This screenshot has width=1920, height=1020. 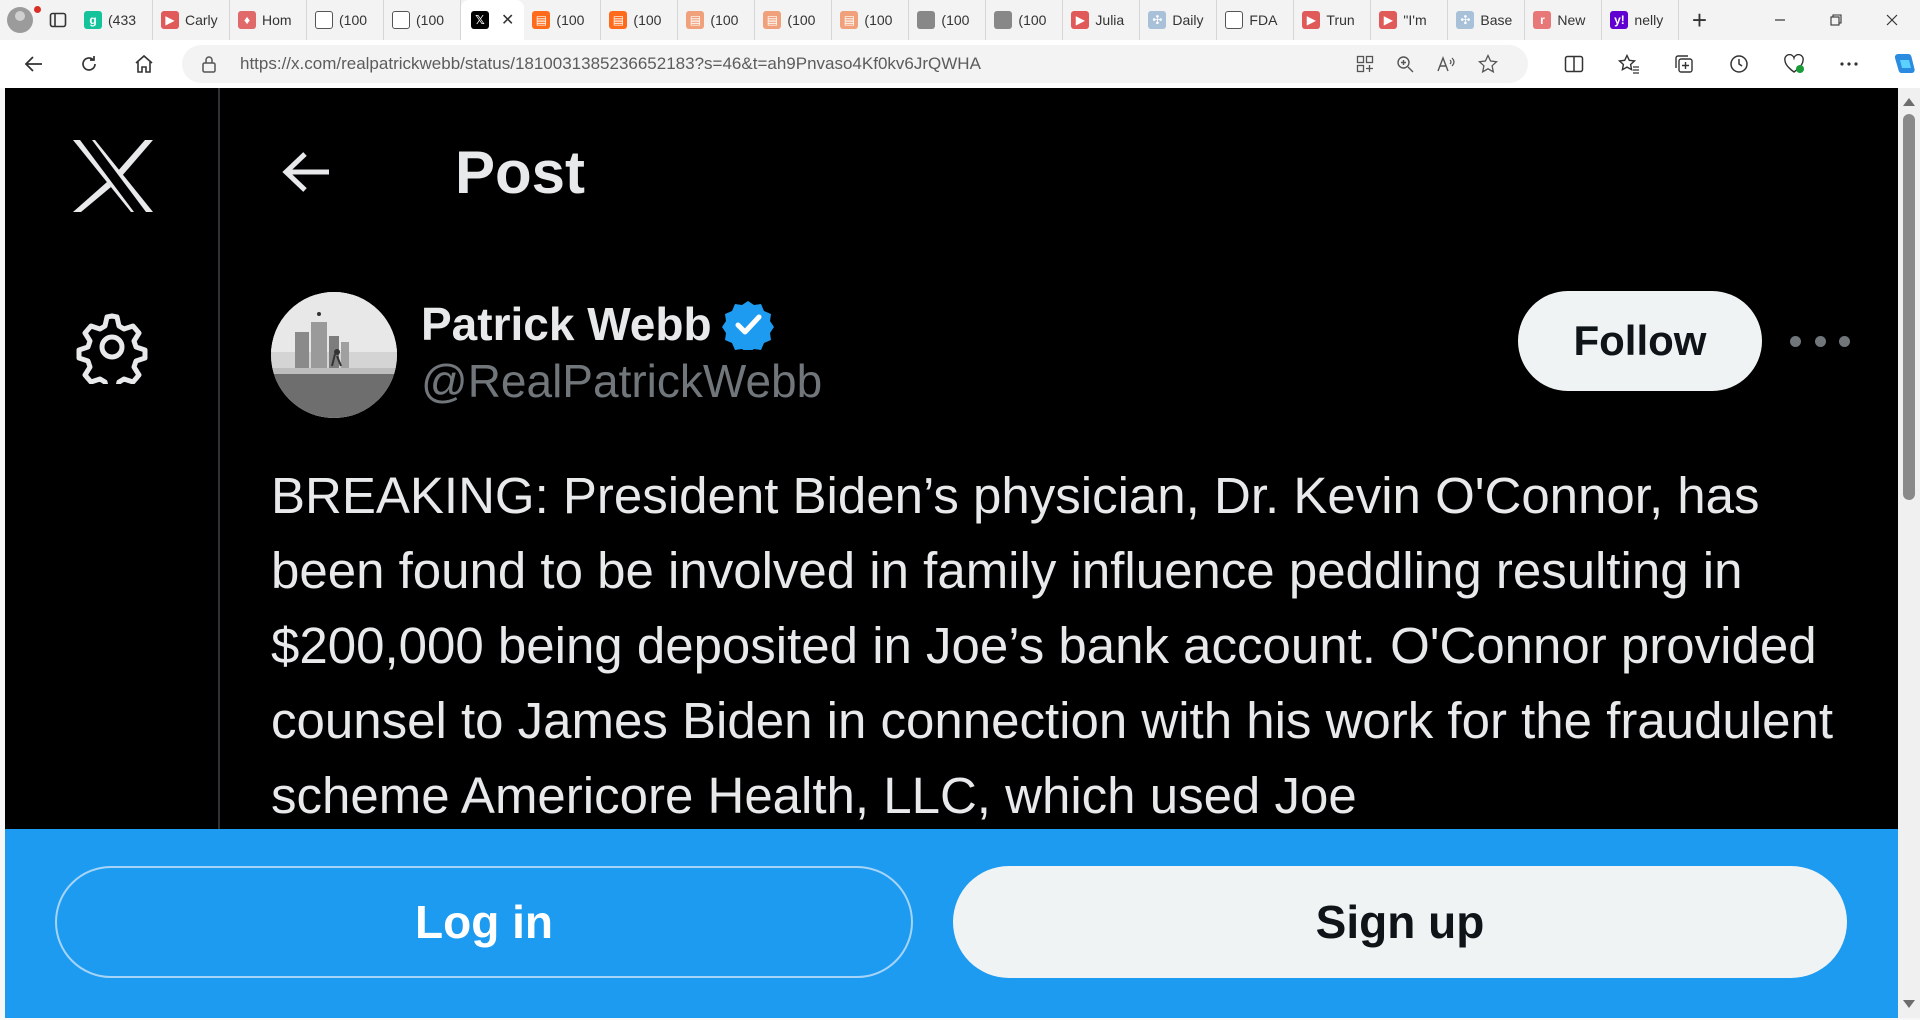 What do you see at coordinates (621, 381) in the screenshot?
I see `author-handle: @RealPatrickWebb` at bounding box center [621, 381].